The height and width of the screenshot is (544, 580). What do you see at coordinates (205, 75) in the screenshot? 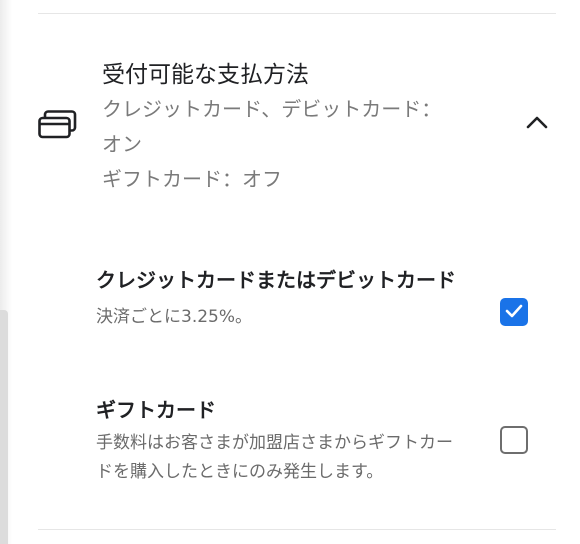
I see `section-title: 受付可能な支払方法` at bounding box center [205, 75].